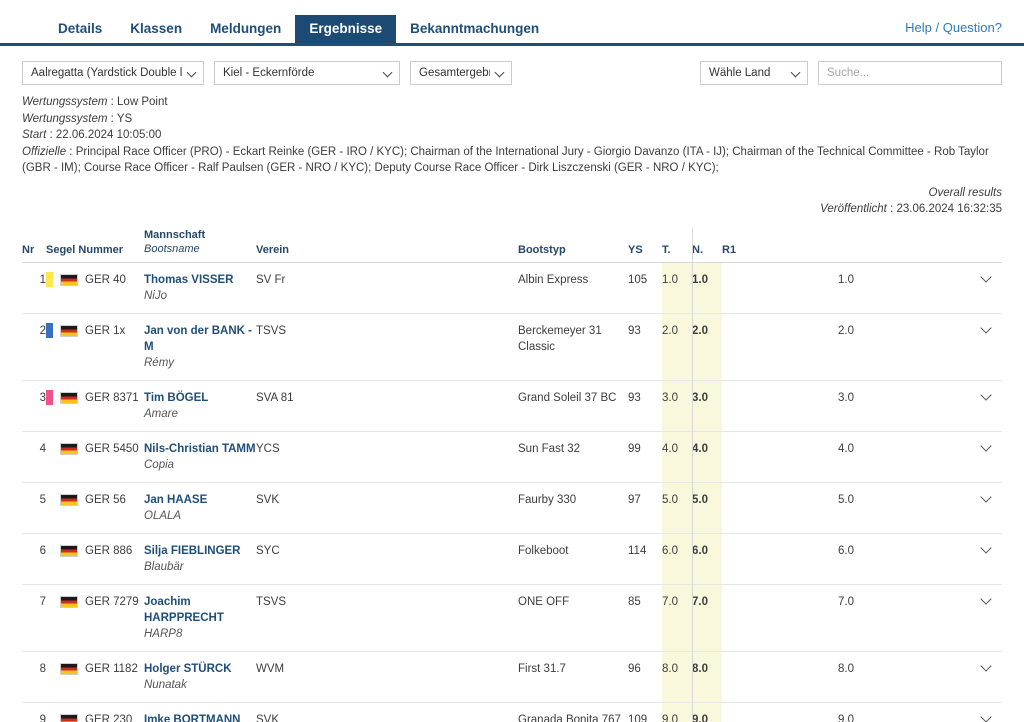 This screenshot has height=722, width=1024. I want to click on header-crew: Mannschaft Bootsname, so click(200, 245).